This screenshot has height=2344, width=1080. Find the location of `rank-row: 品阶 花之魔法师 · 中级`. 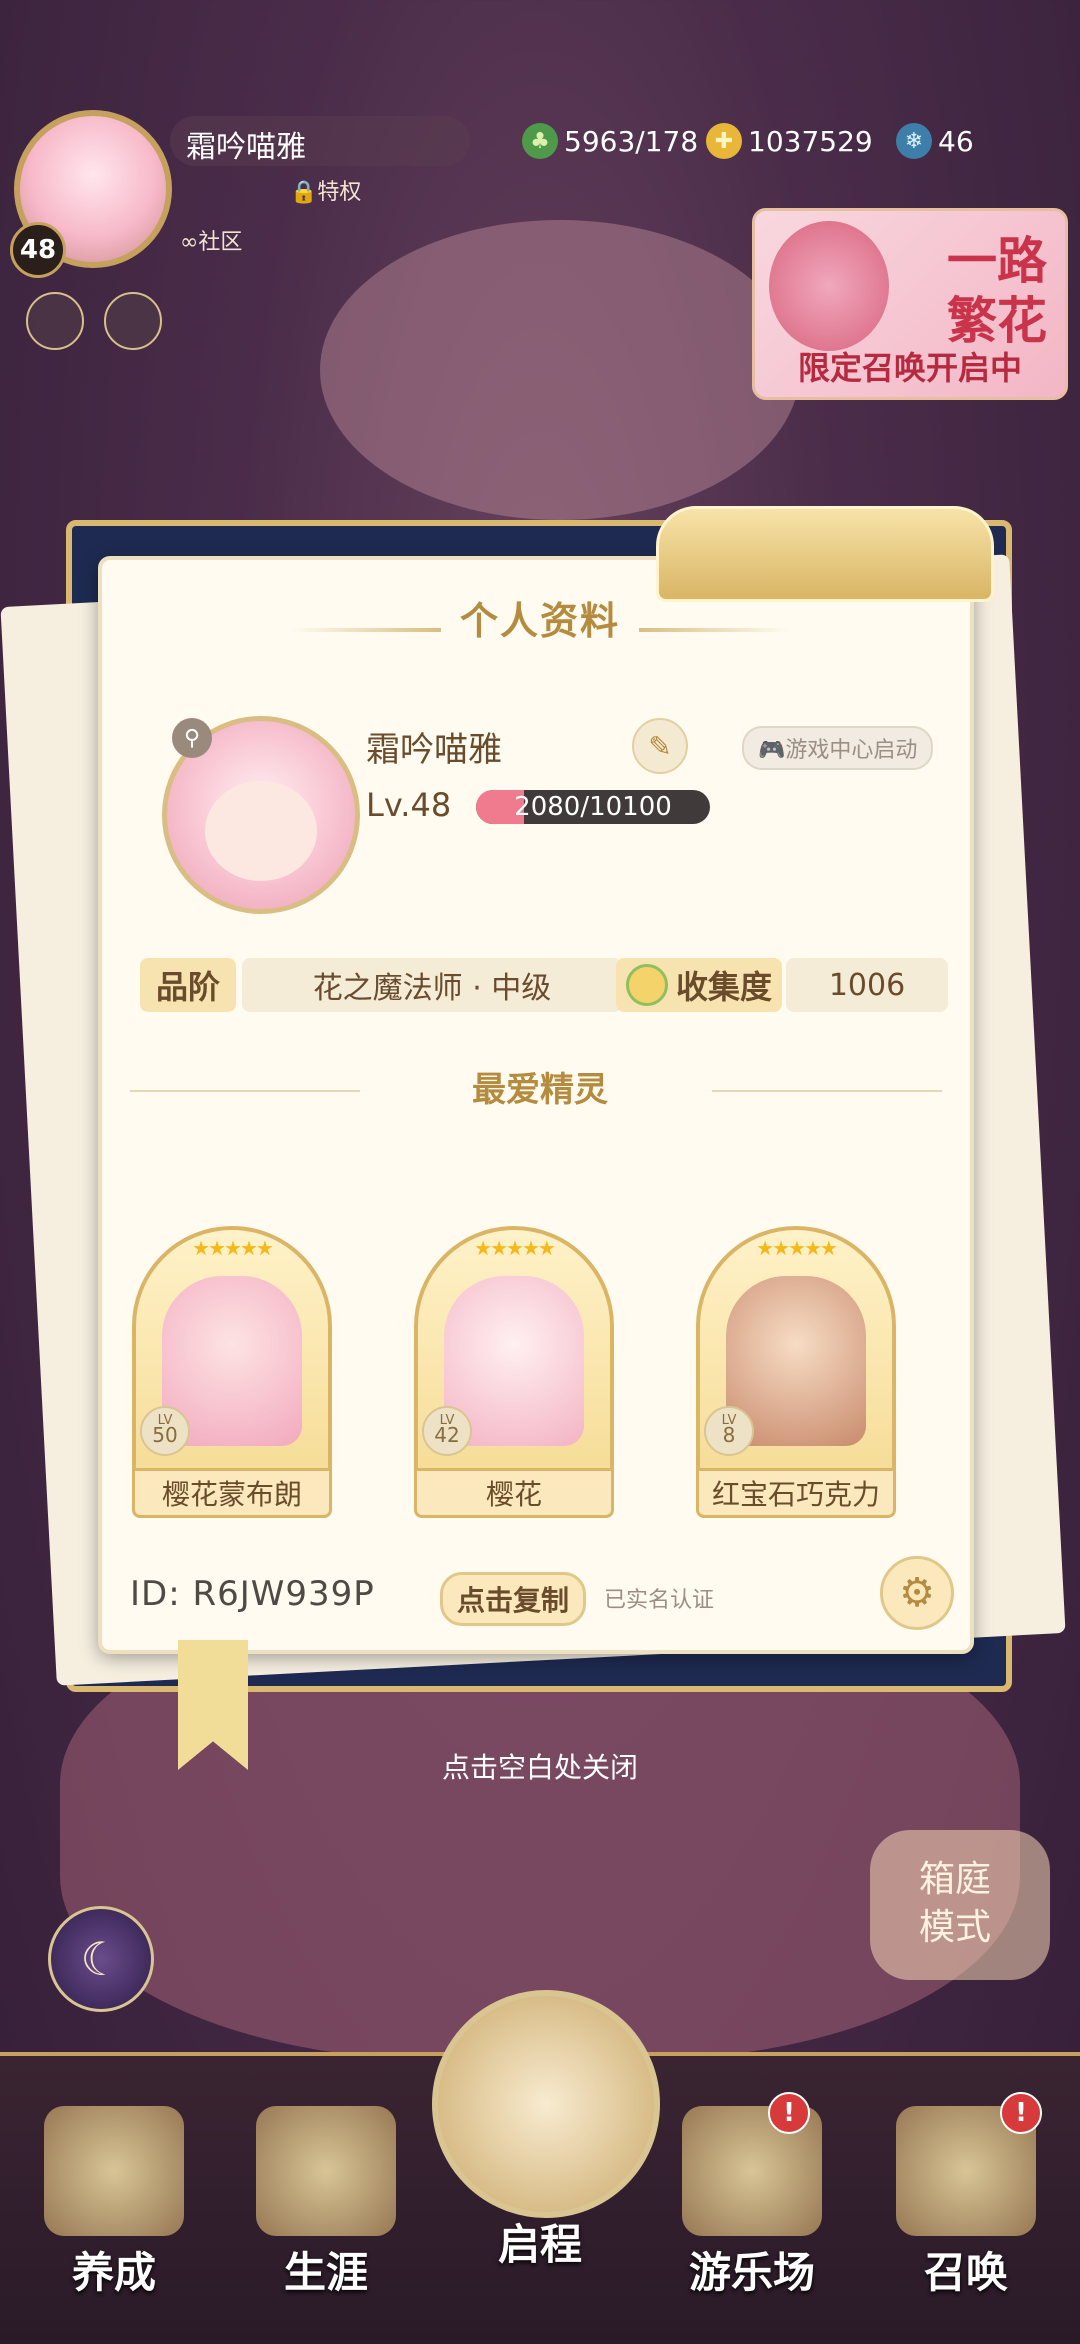

rank-row: 品阶 花之魔法师 · 中级 is located at coordinates (381, 985).